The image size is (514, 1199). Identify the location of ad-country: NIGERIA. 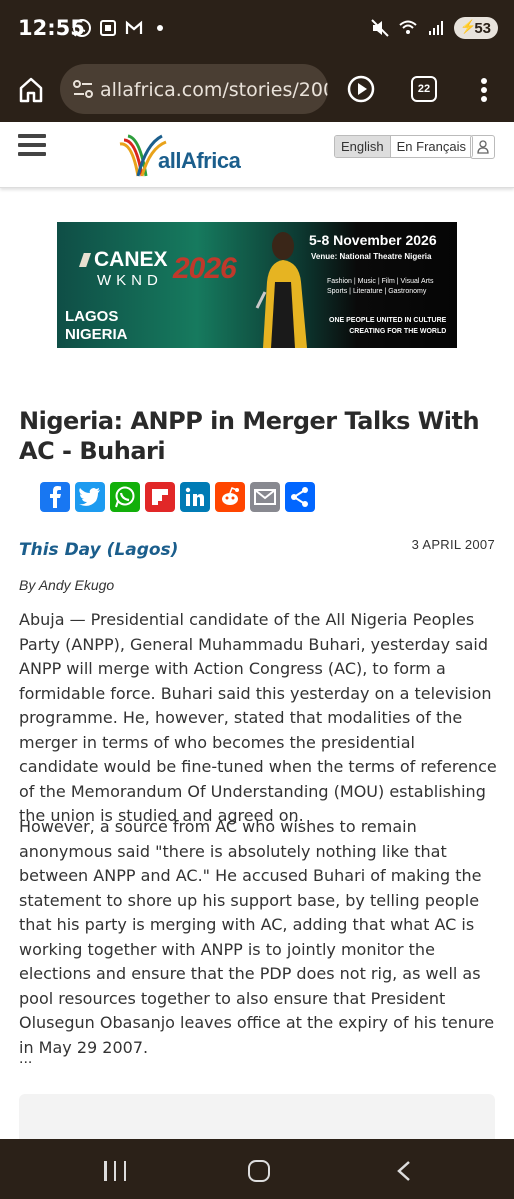
(96, 334).